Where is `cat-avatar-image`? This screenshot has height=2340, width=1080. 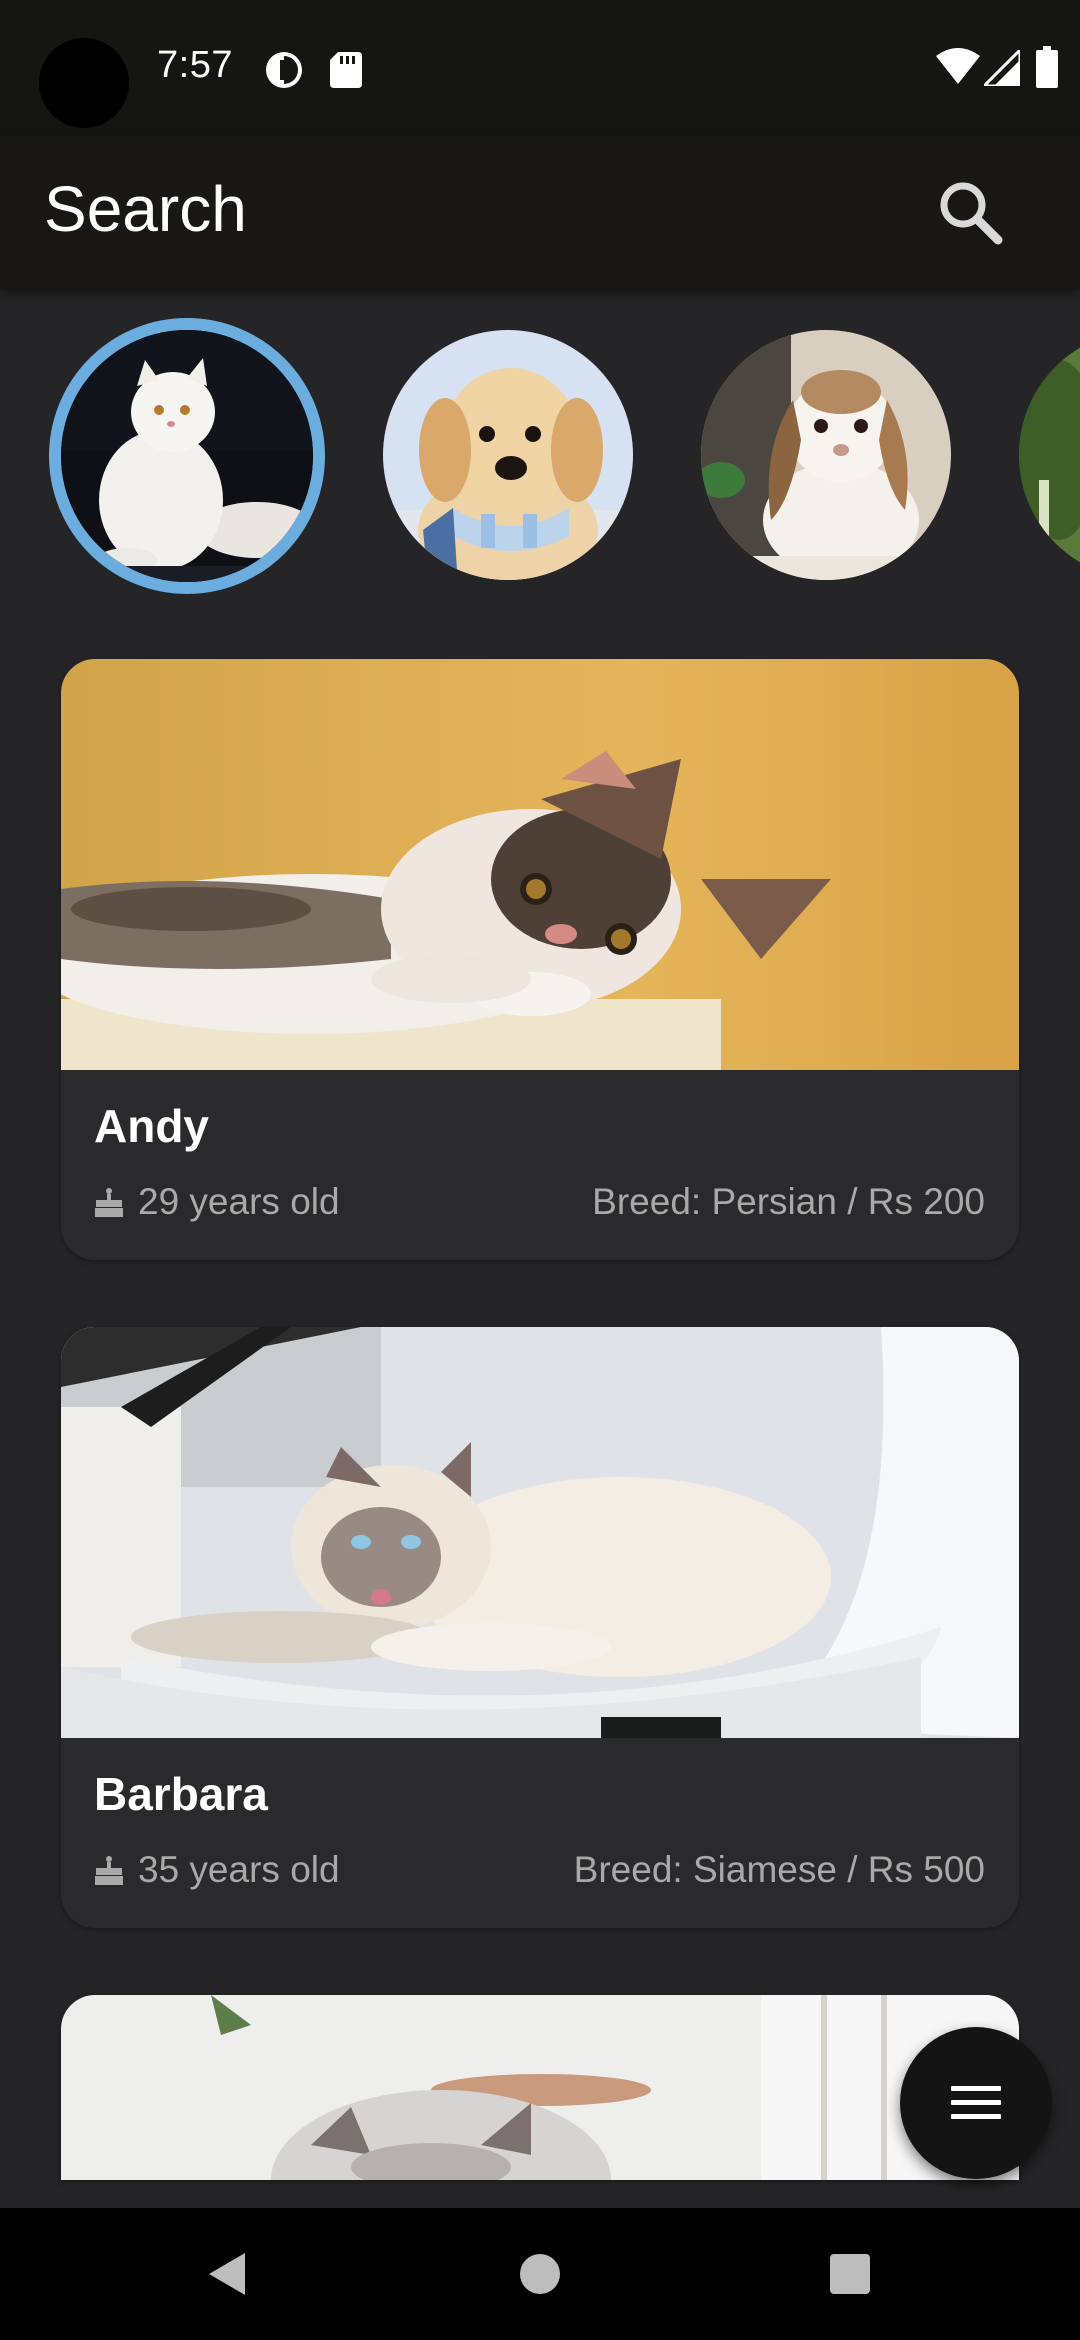
cat-avatar-image is located at coordinates (187, 456).